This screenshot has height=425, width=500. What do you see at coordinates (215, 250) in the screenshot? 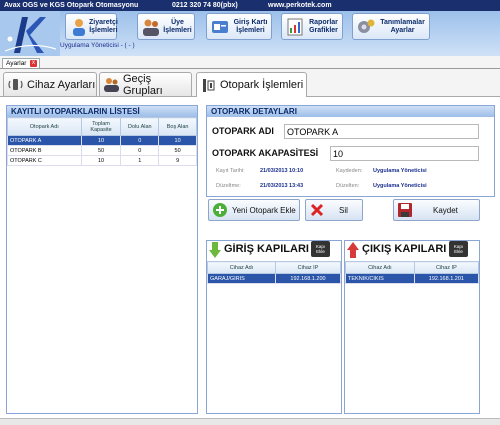
I see `arrow-down-icon` at bounding box center [215, 250].